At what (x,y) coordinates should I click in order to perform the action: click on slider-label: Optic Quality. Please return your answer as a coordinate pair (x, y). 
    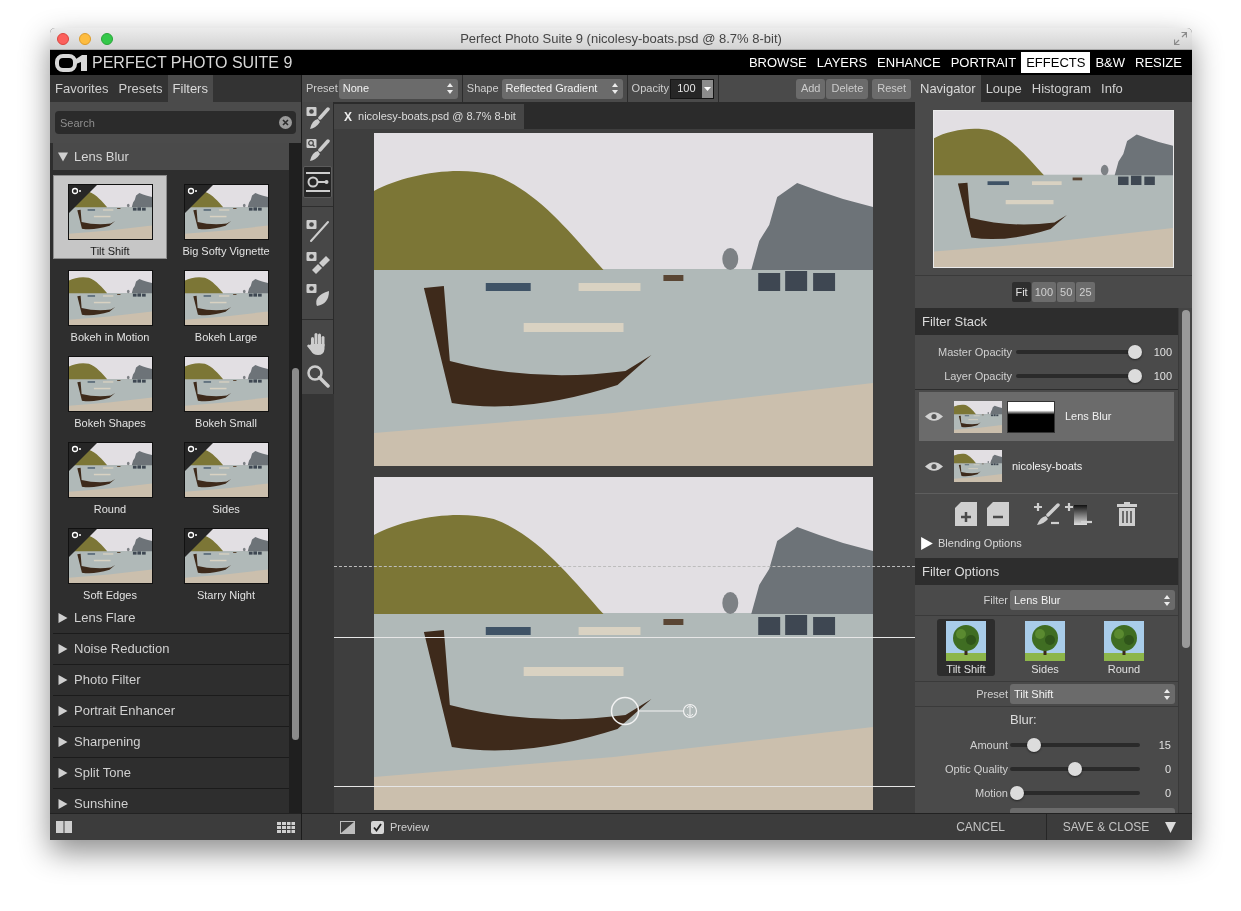
    Looking at the image, I should click on (976, 769).